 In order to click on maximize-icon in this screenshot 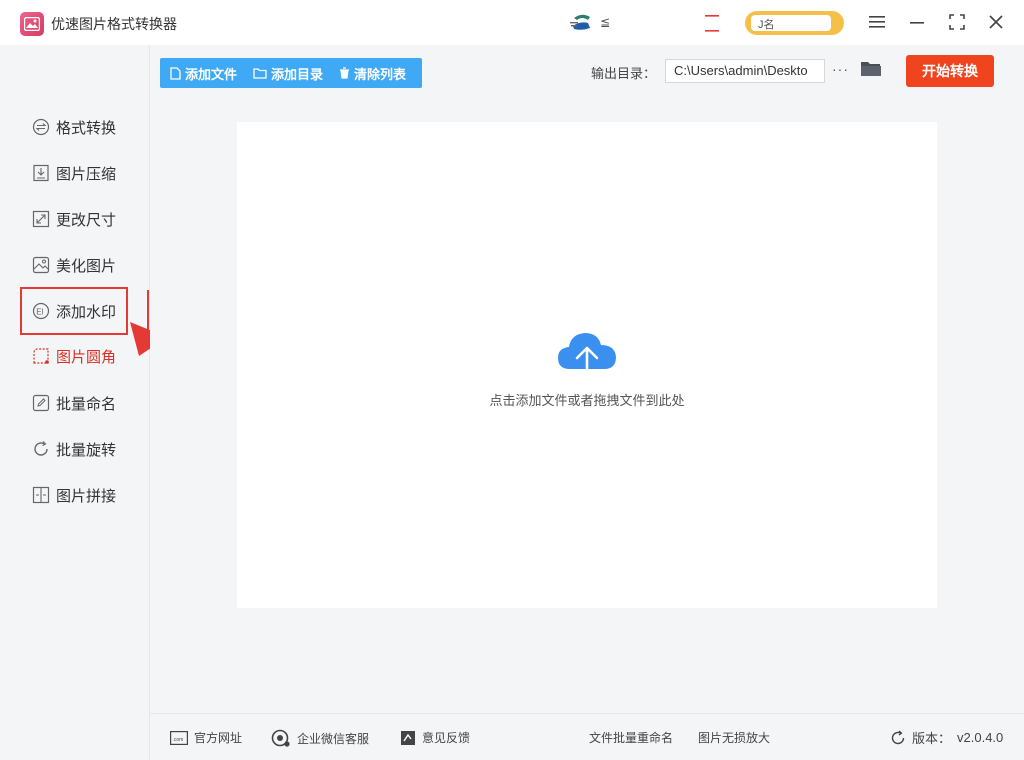, I will do `click(957, 22)`.